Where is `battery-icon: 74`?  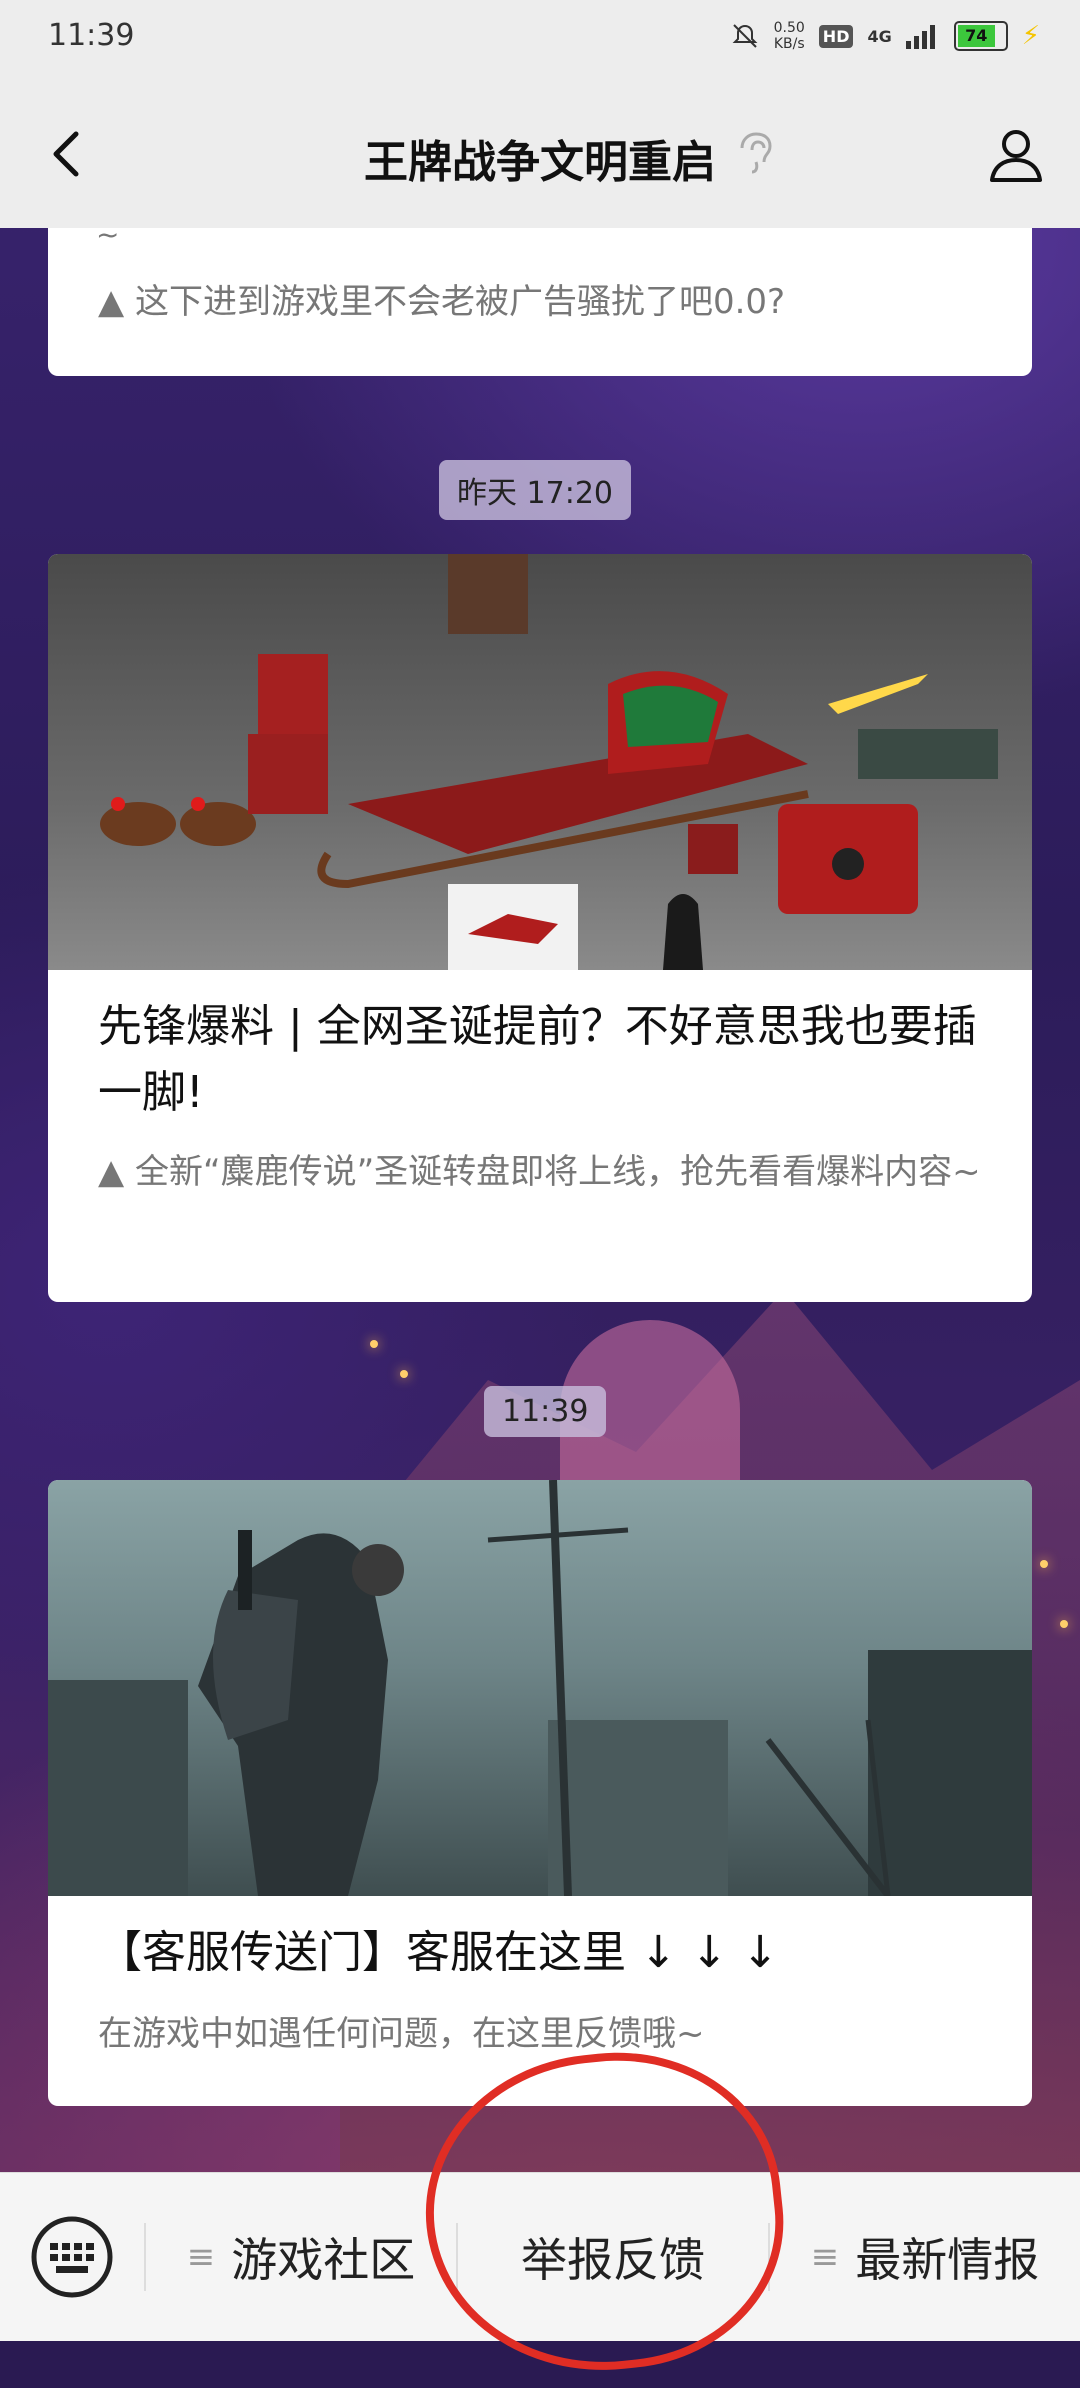 battery-icon: 74 is located at coordinates (980, 36).